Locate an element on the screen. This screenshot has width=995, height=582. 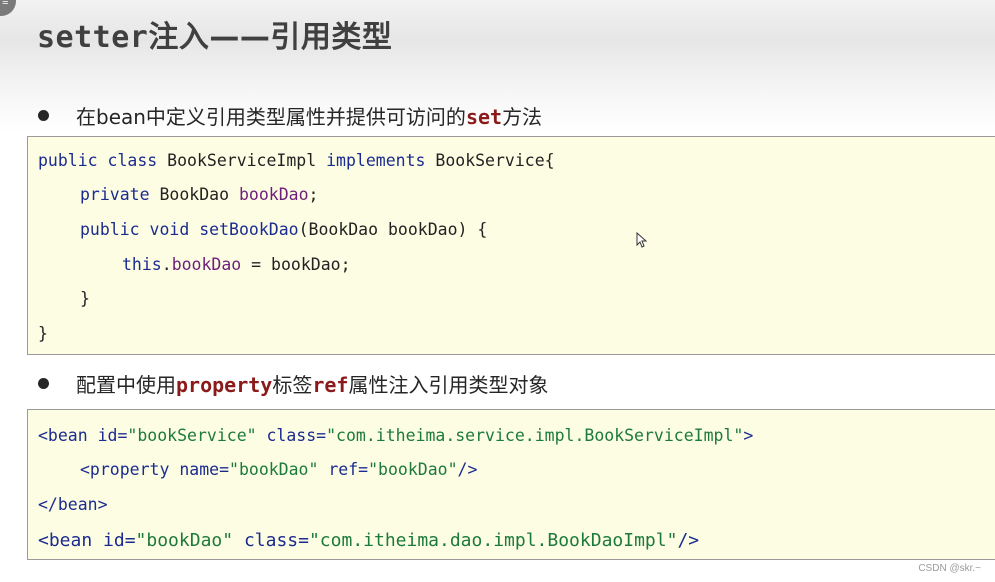
bullet-1-text: 在bean中定义引用类型属性并提供可访问的set方法 is located at coordinates (309, 115).